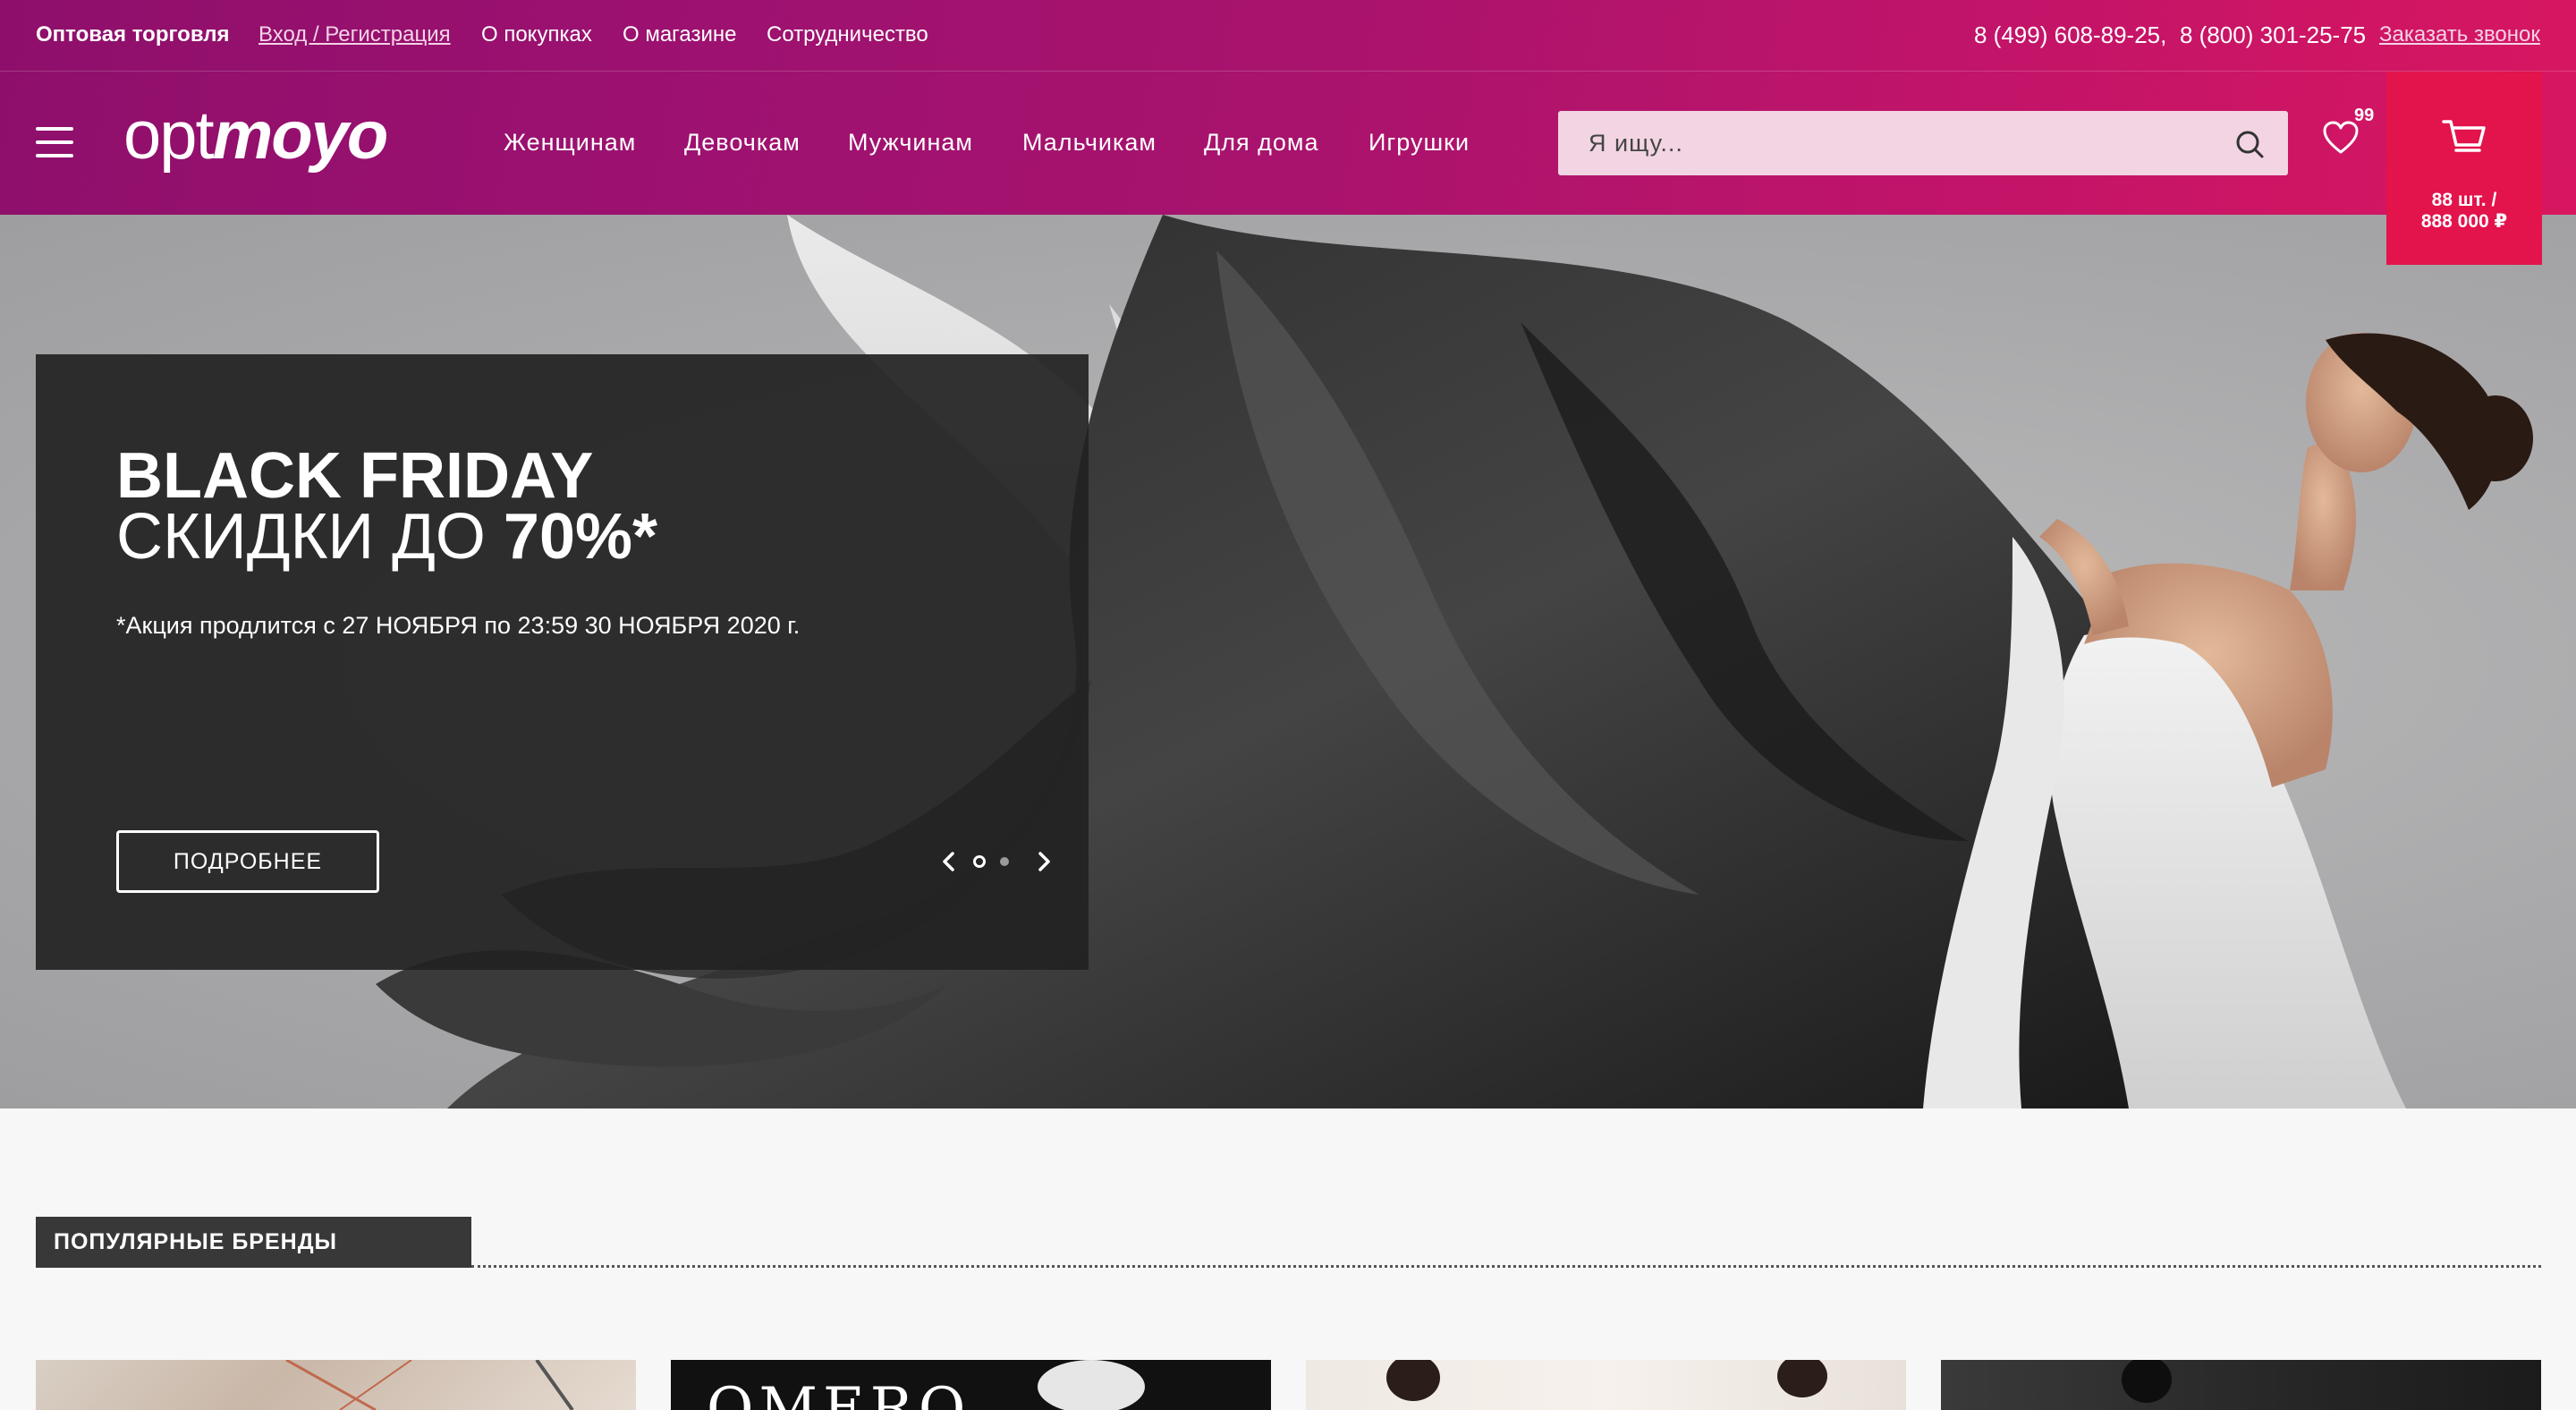 The image size is (2576, 1410). I want to click on promo-title: BLACK FRIDAY, so click(355, 476).